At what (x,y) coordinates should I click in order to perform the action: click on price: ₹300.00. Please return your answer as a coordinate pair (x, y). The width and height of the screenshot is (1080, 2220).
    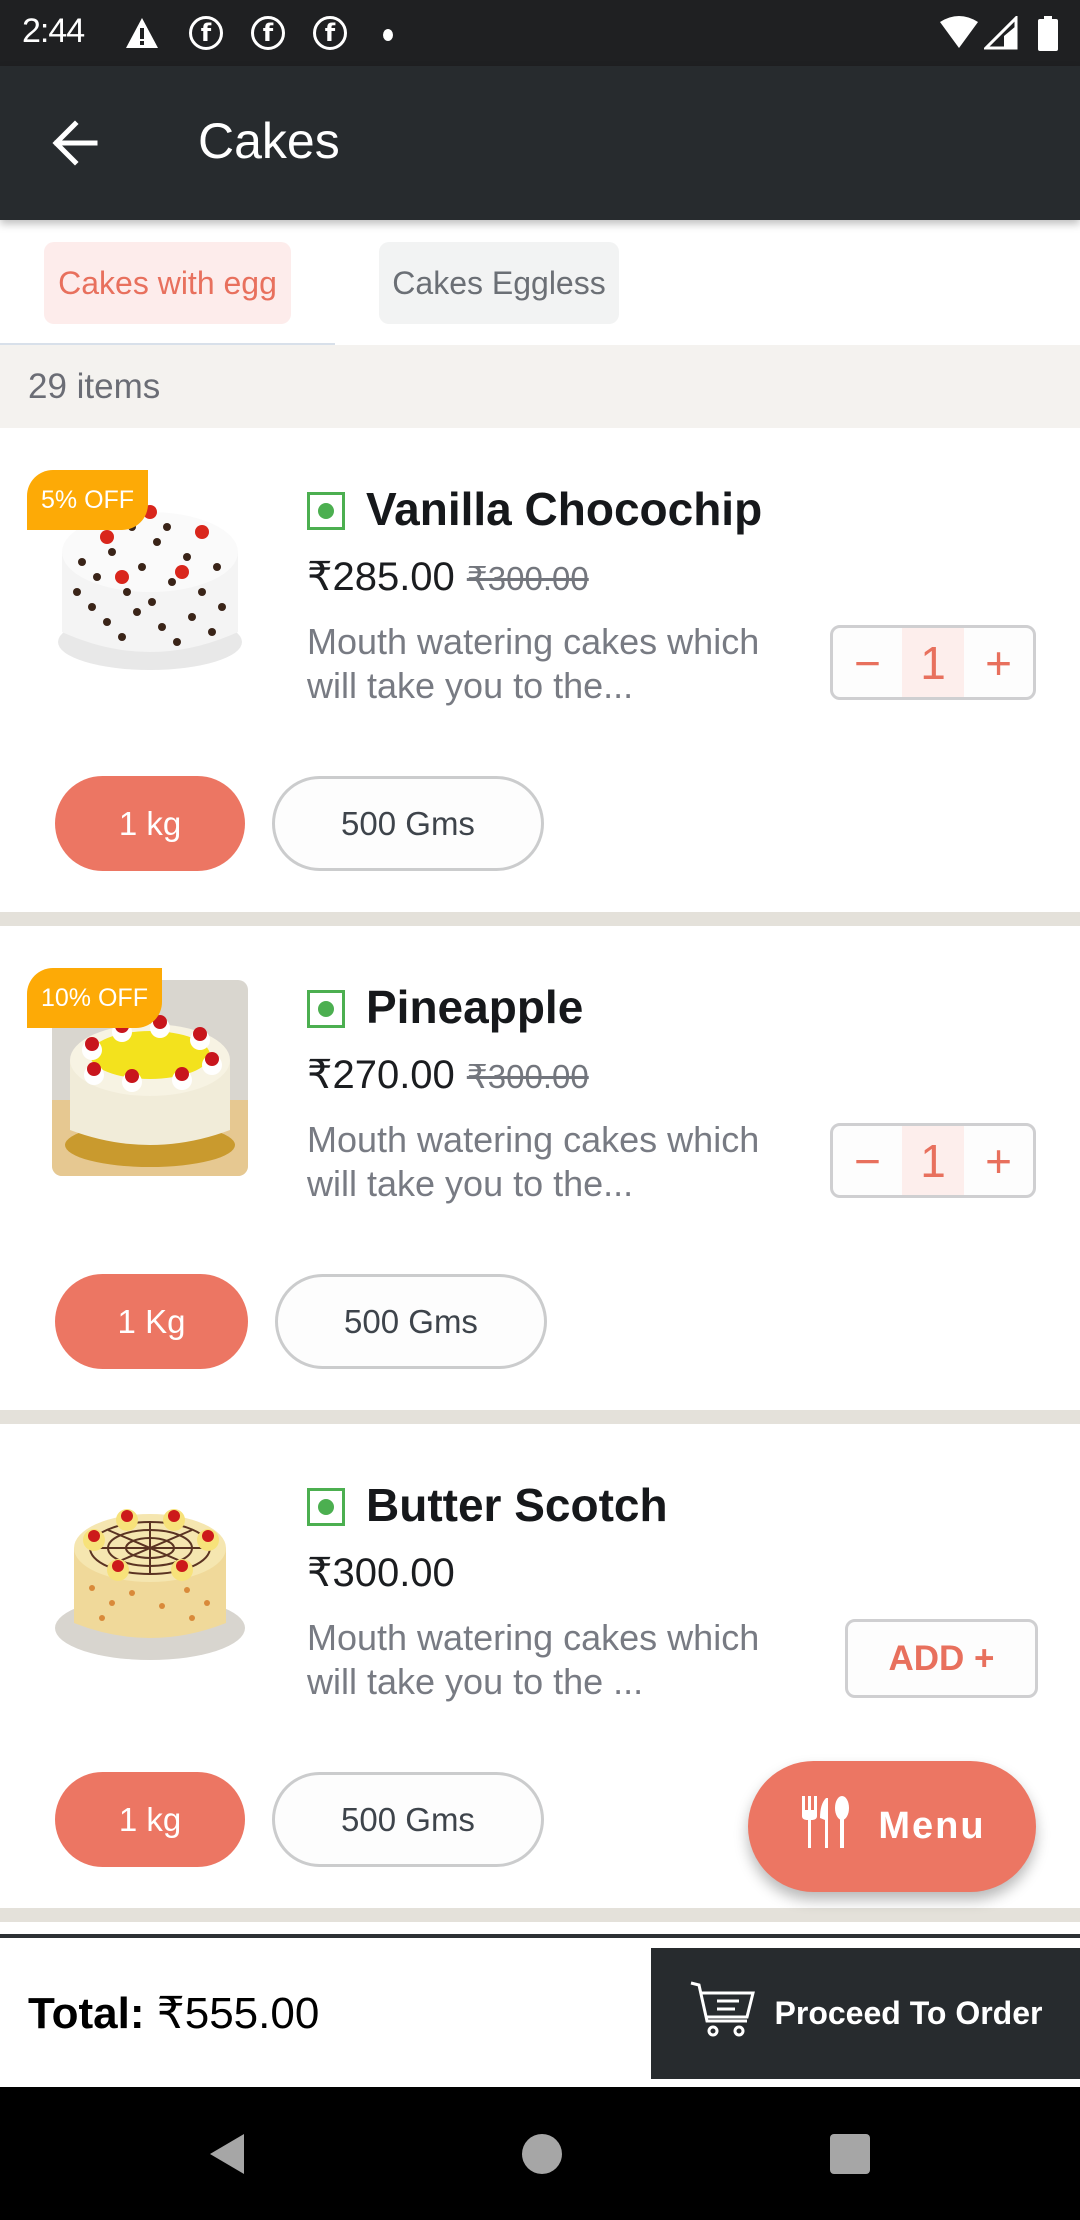
    Looking at the image, I should click on (381, 1573).